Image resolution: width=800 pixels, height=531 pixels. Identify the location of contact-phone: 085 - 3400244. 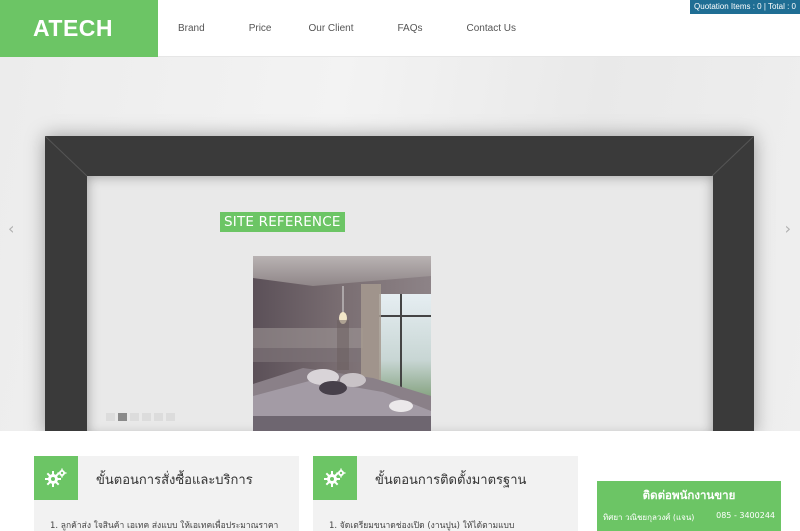
(745, 517).